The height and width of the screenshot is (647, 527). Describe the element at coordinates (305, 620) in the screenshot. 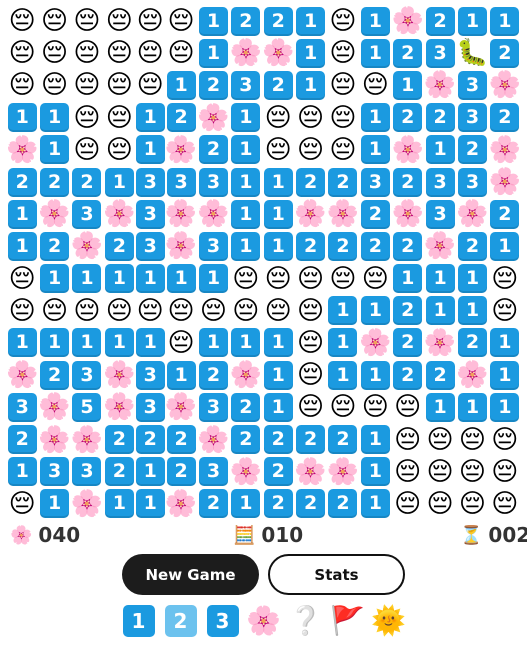

I see `question-icon: ❔` at that location.